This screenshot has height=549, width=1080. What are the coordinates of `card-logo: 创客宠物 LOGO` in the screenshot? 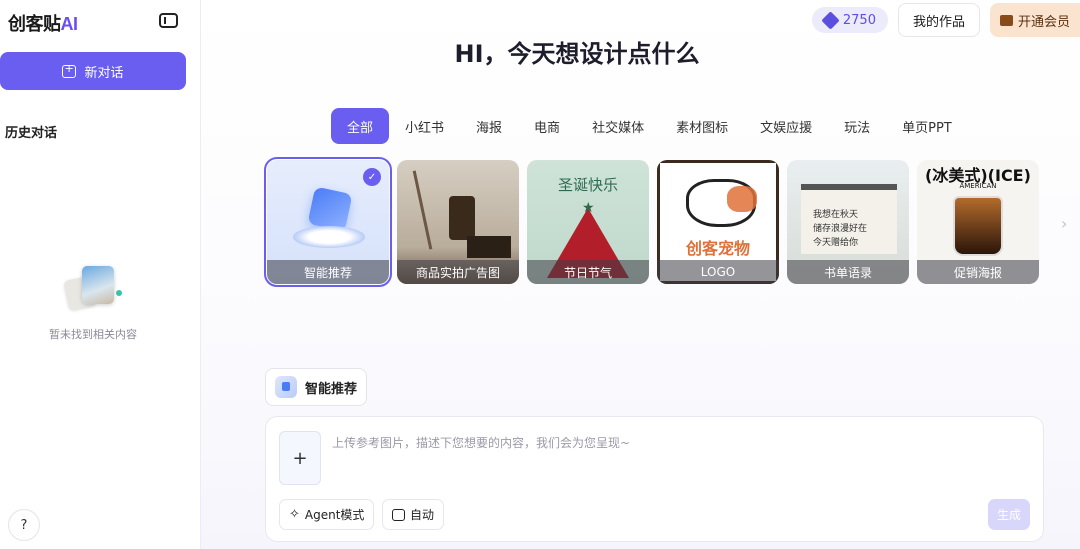 It's located at (718, 222).